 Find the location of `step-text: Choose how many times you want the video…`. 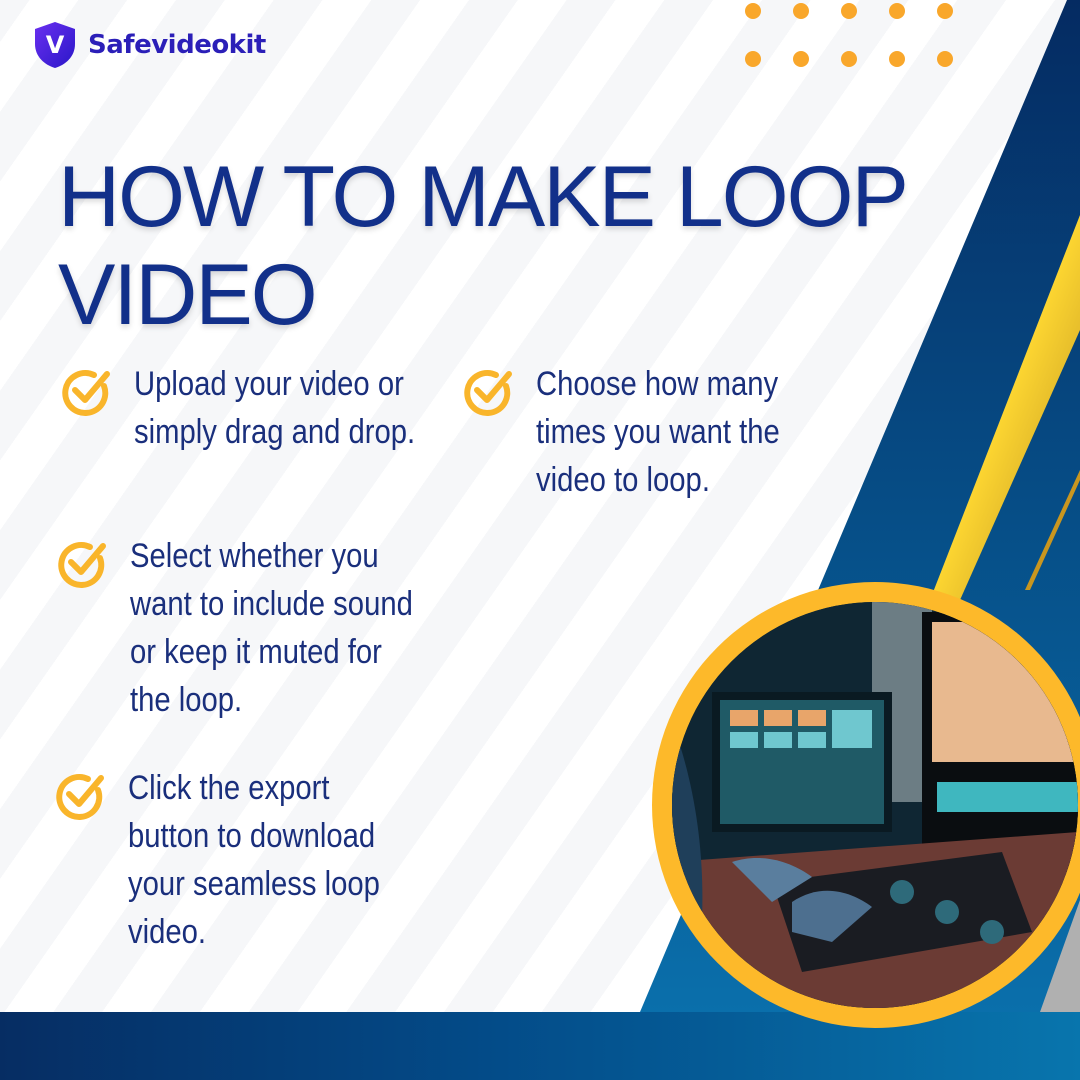

step-text: Choose how many times you want the video… is located at coordinates (658, 432).